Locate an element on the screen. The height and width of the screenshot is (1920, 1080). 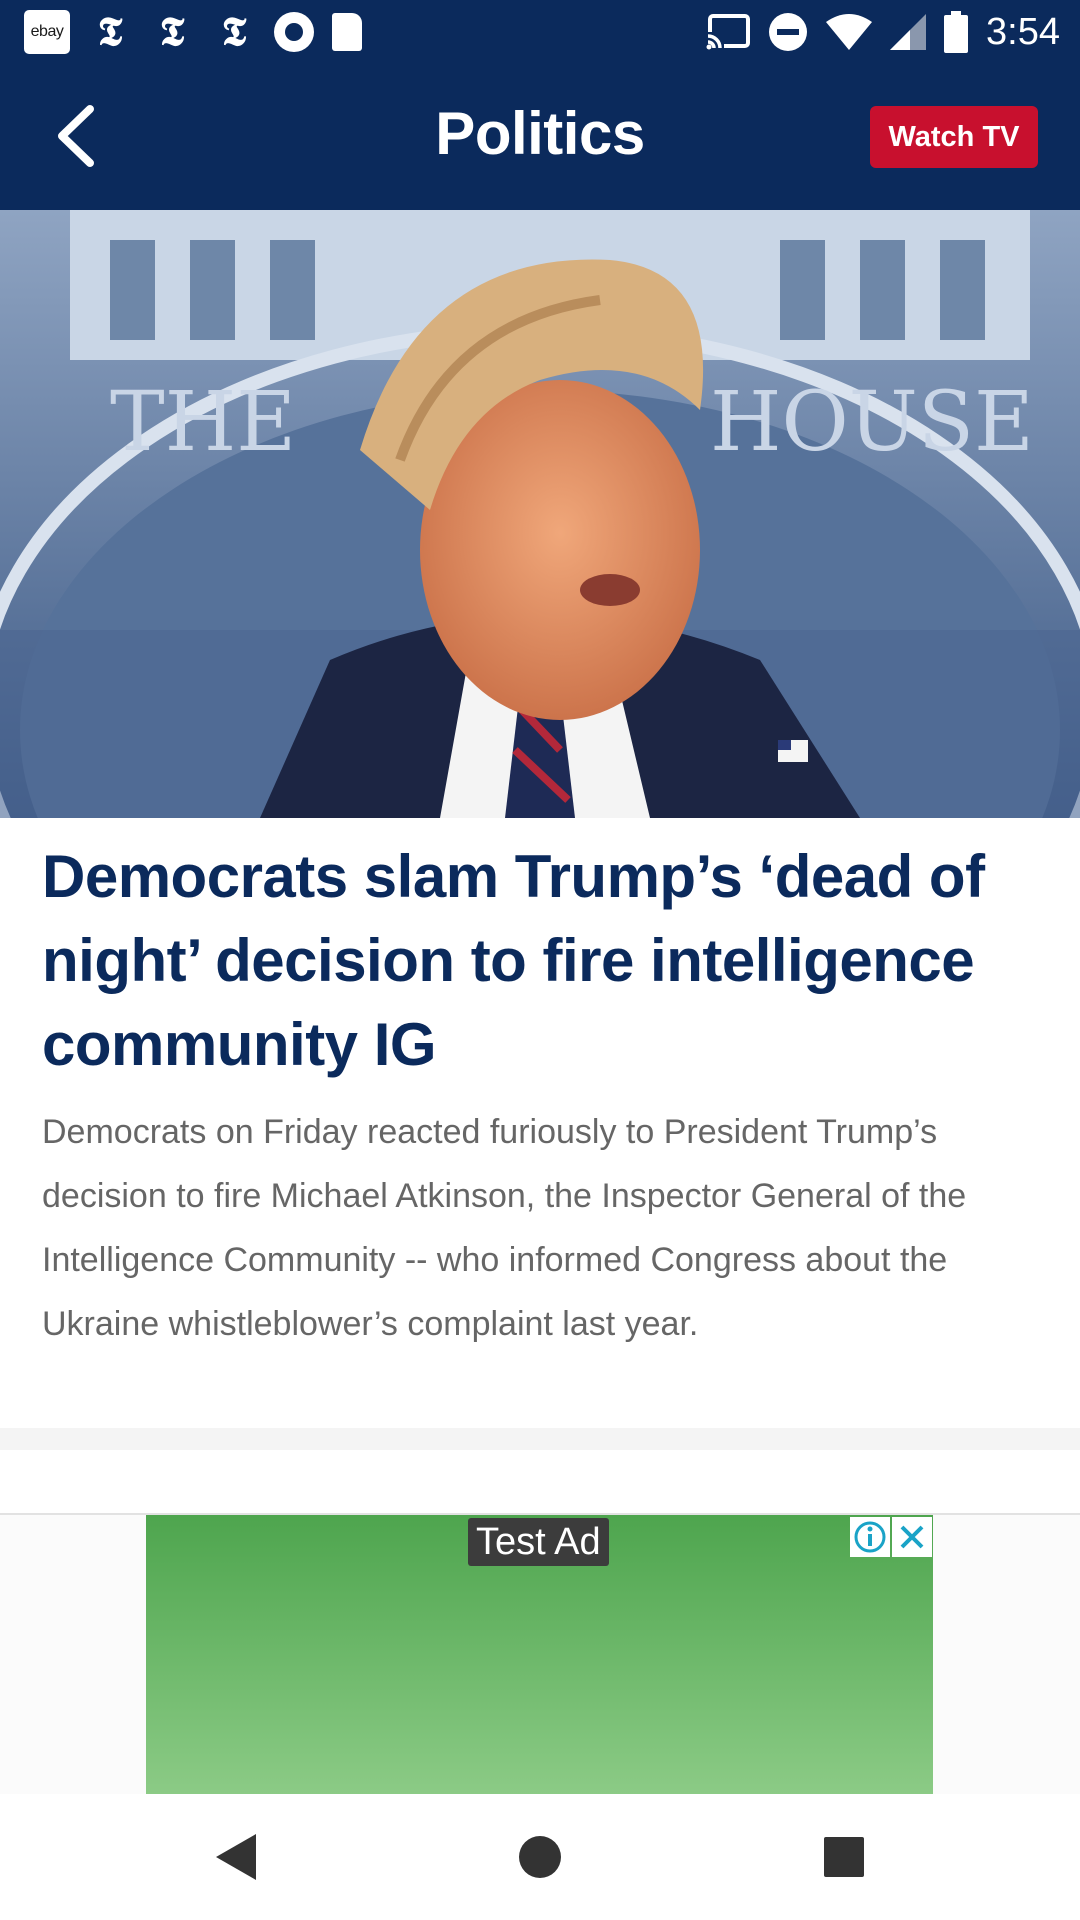
watch-tv-button: Watch TV is located at coordinates (954, 137).